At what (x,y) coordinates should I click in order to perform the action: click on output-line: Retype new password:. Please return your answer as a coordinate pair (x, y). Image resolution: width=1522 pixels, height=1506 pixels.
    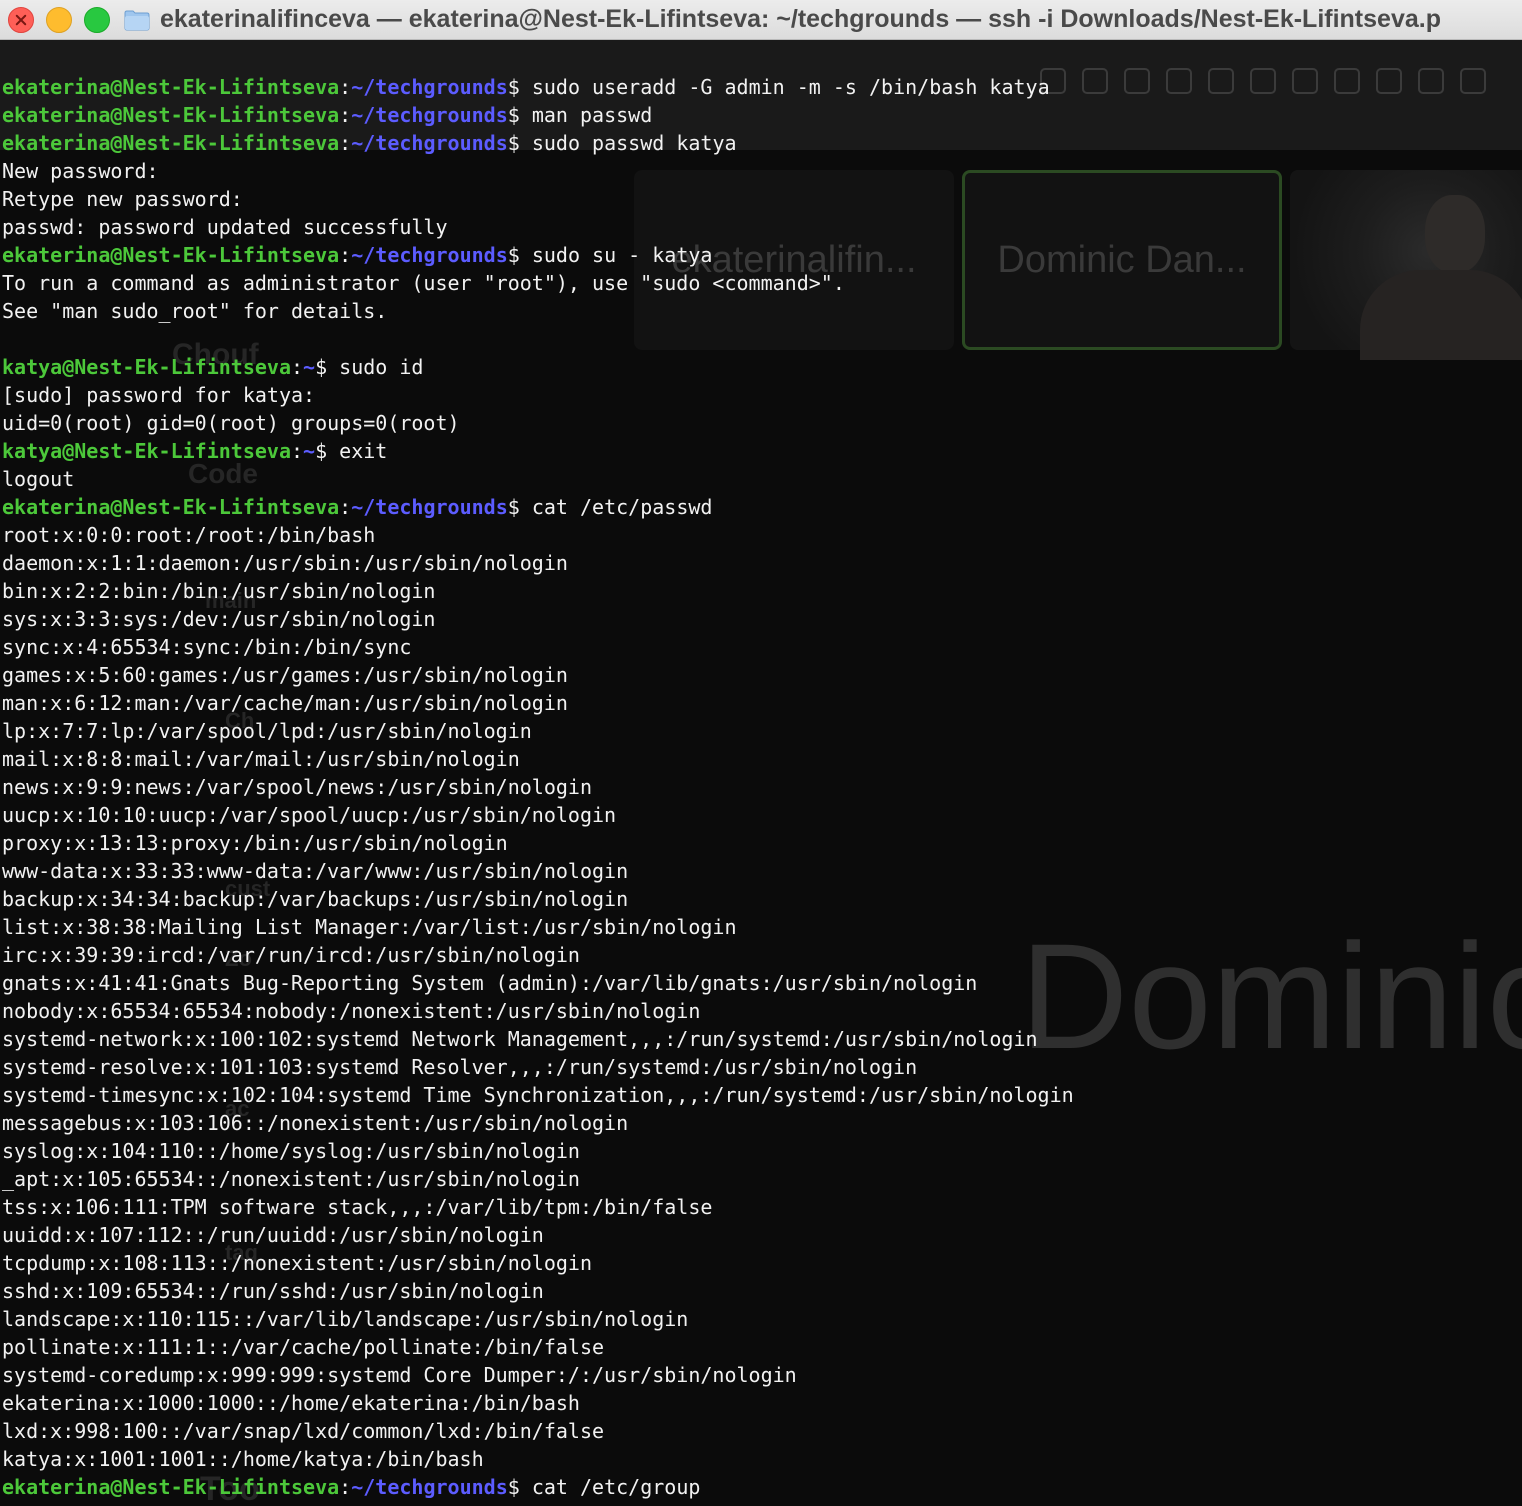
    Looking at the image, I should click on (761, 199).